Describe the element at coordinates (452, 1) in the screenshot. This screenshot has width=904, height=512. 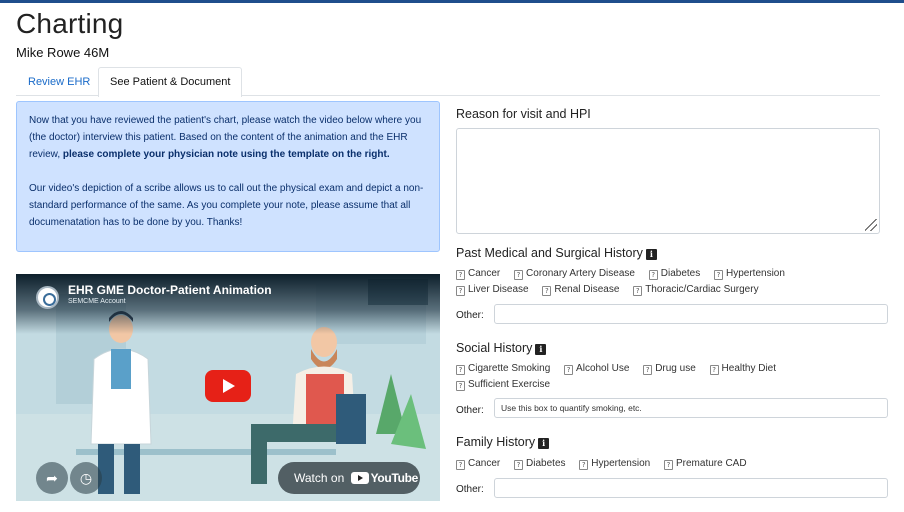
I see `top-accent-bar` at that location.